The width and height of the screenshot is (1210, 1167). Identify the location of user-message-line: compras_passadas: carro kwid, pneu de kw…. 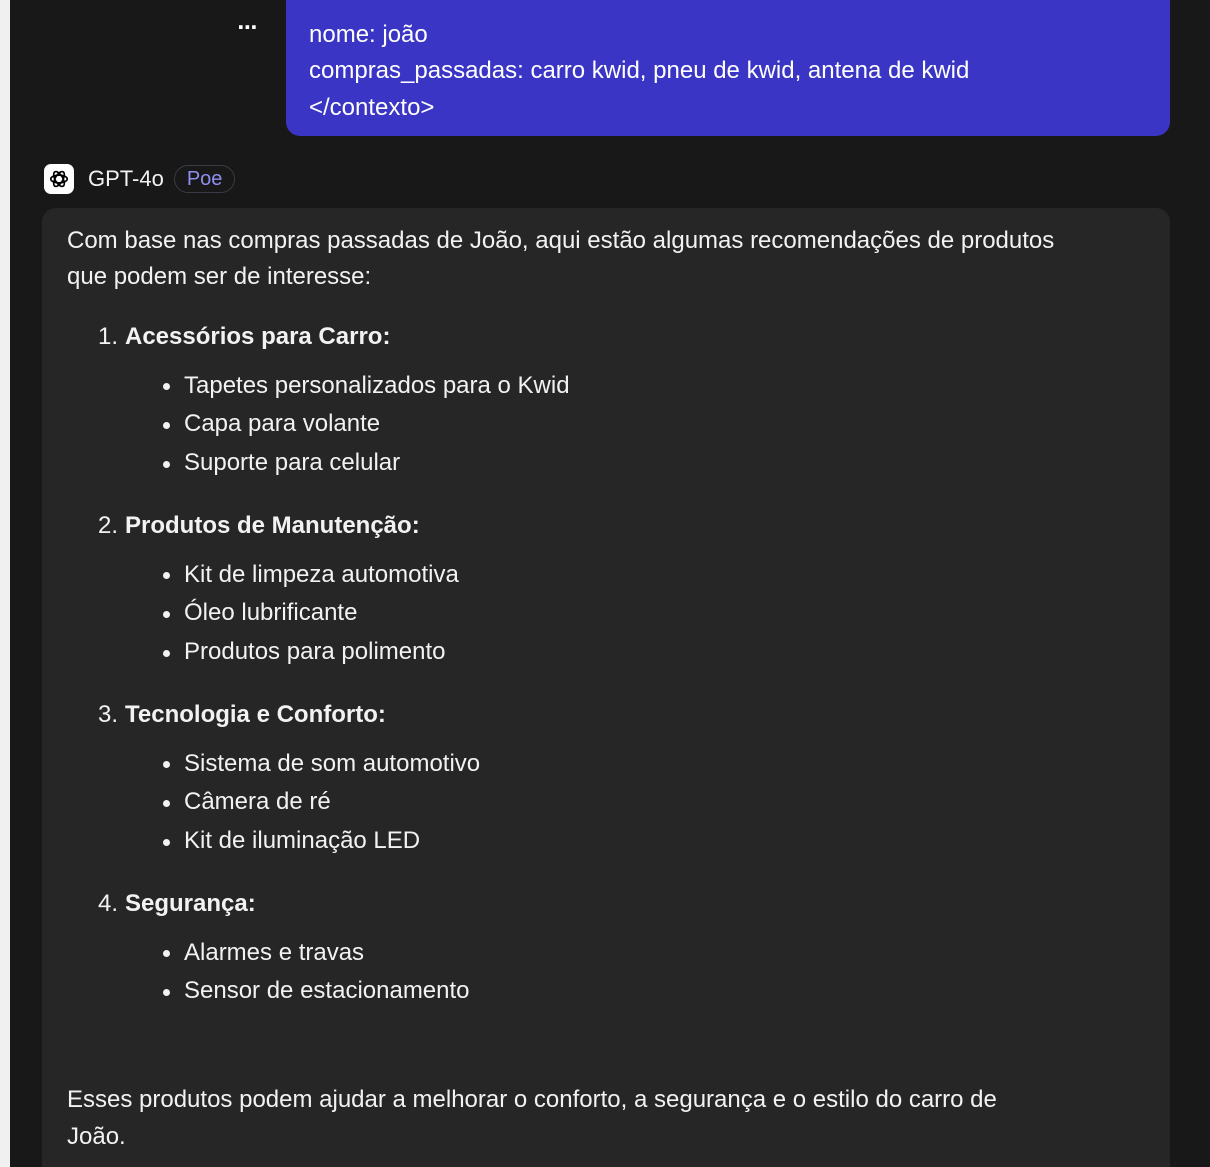
(639, 70).